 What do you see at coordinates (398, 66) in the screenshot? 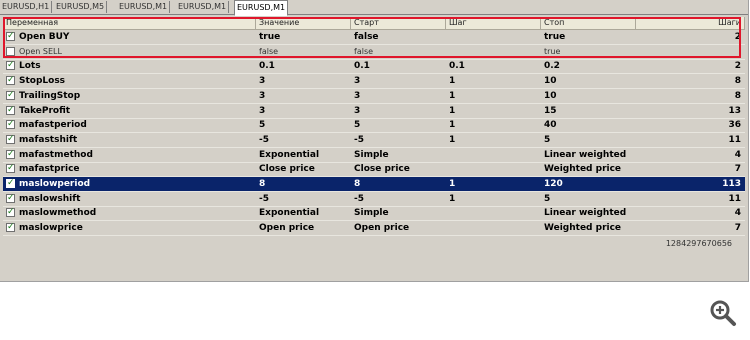
I see `cell-start: 0.1` at bounding box center [398, 66].